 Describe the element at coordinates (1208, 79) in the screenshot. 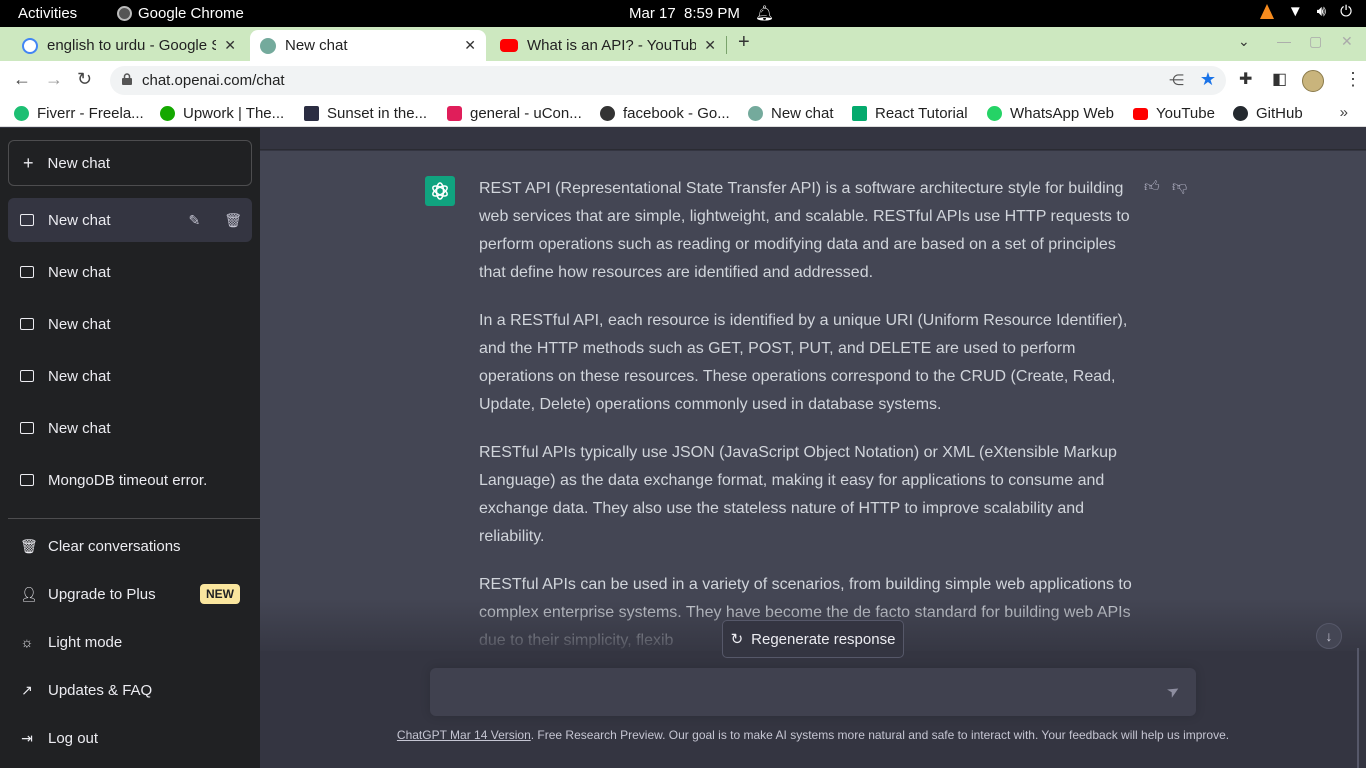

I see `bookmark-star-icon: ★` at that location.